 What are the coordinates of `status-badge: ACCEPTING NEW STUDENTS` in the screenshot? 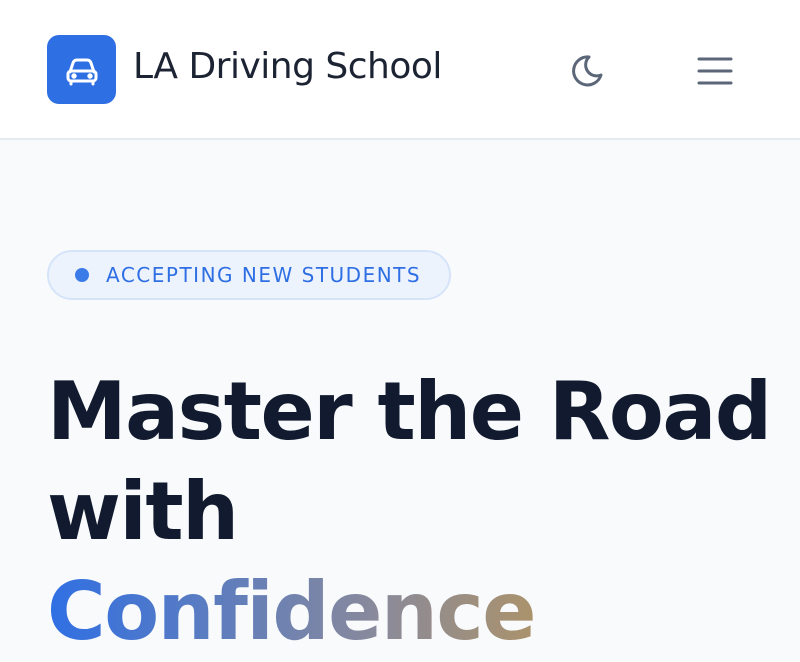 It's located at (249, 275).